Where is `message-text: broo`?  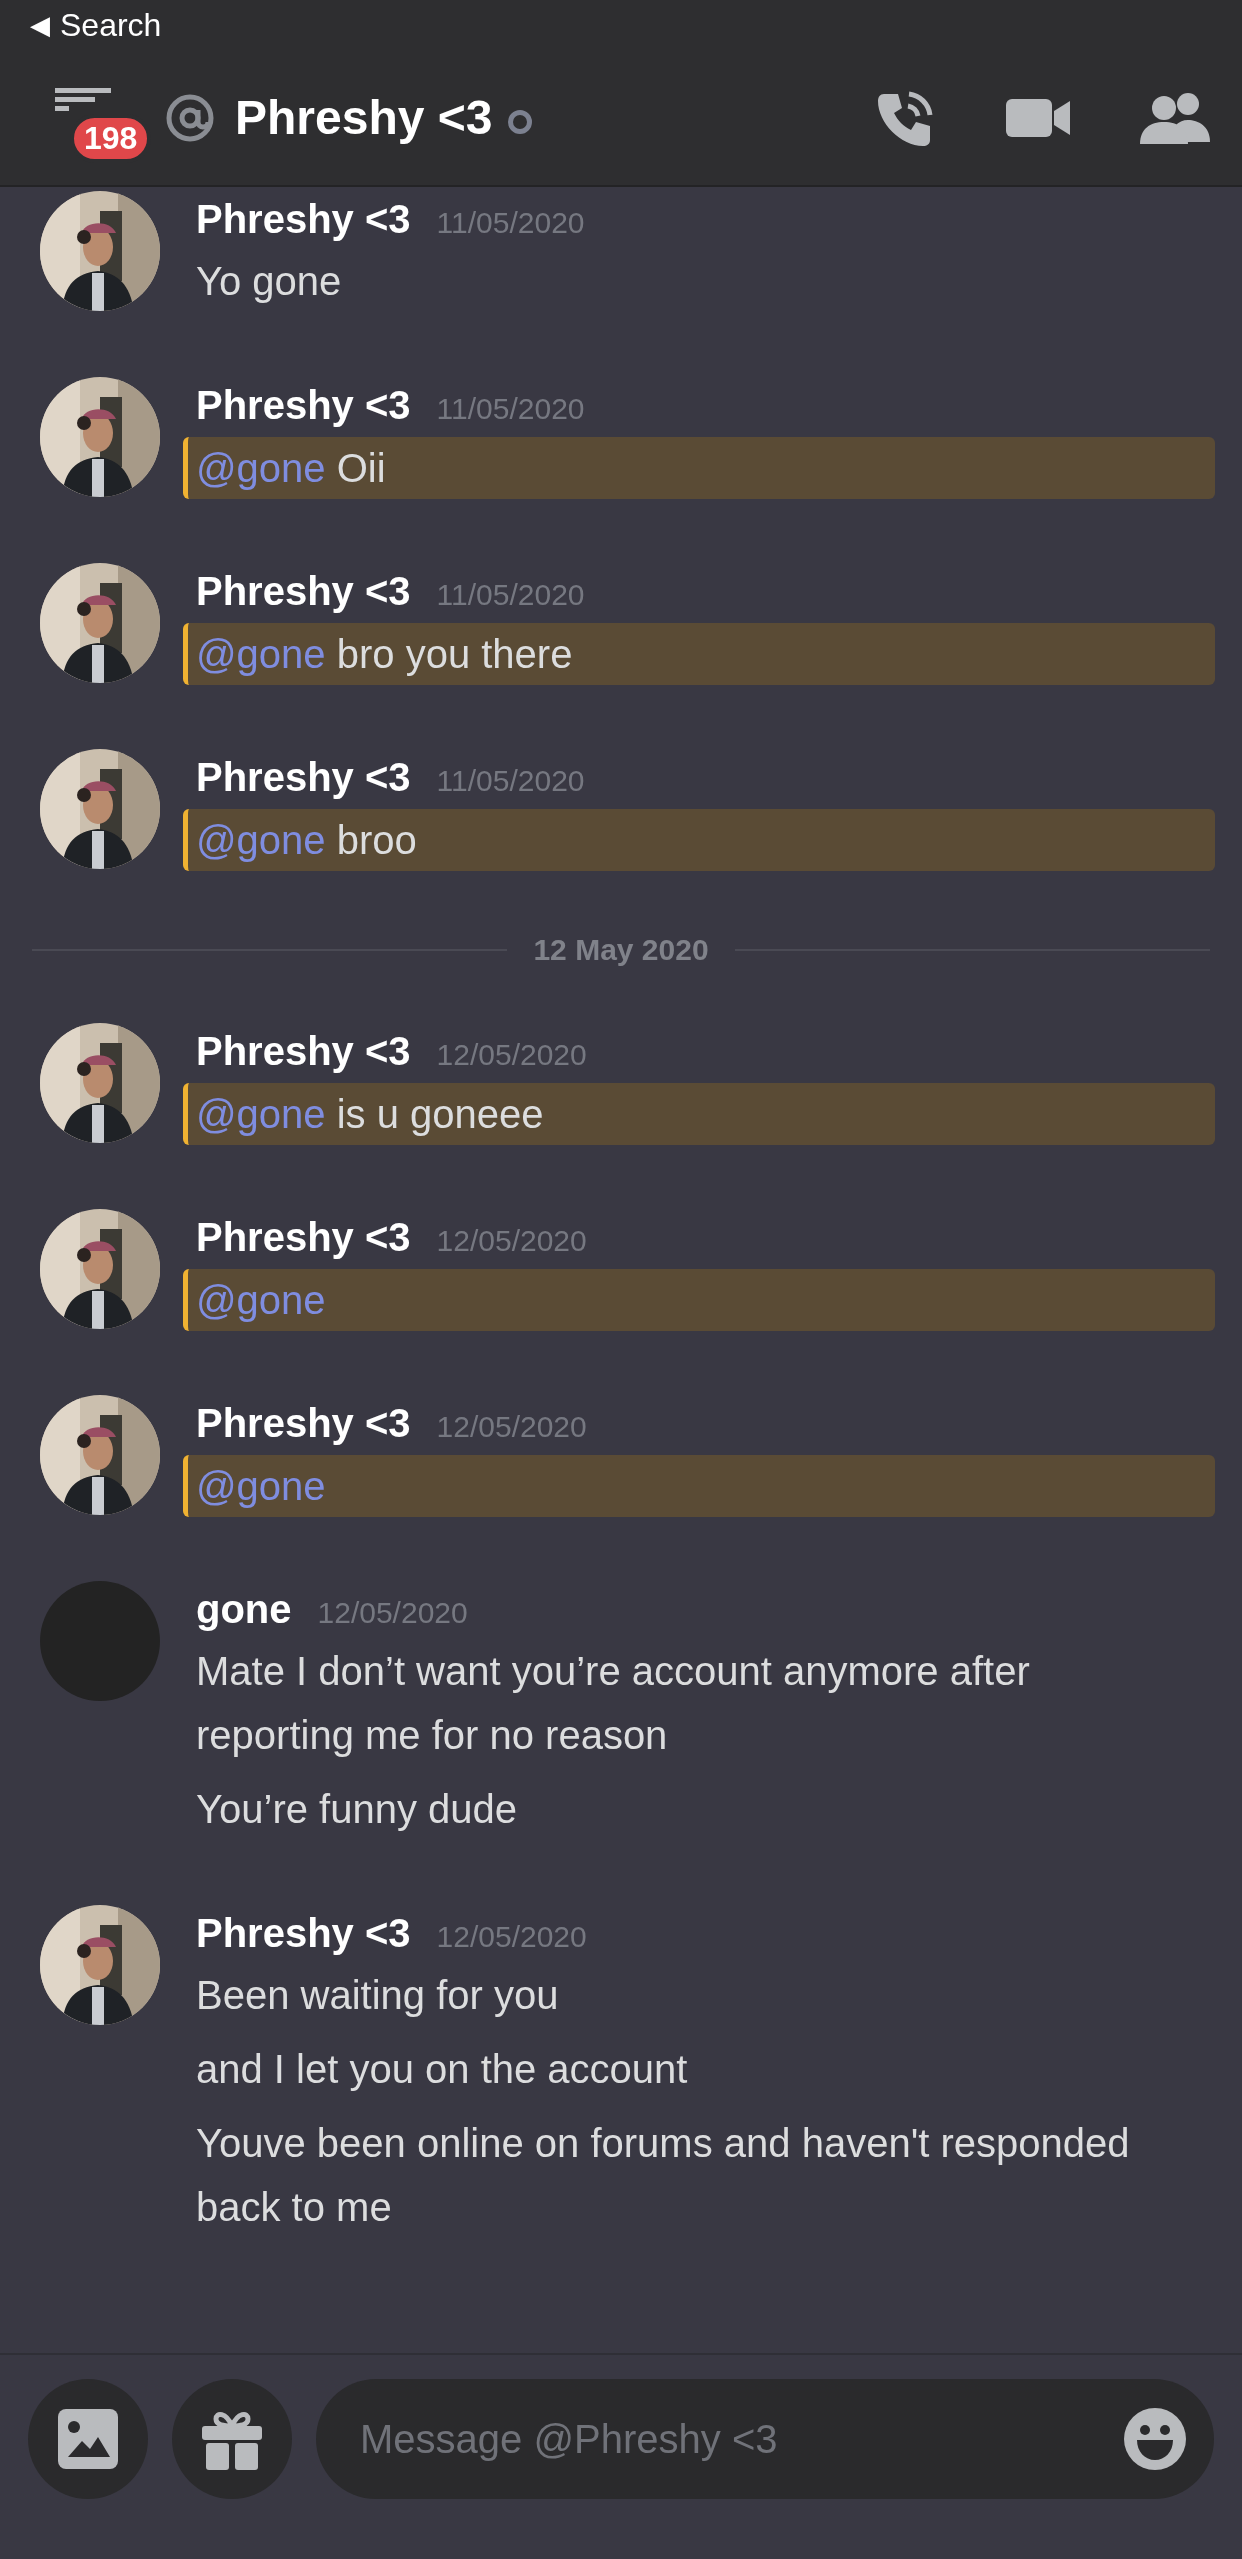 message-text: broo is located at coordinates (376, 840).